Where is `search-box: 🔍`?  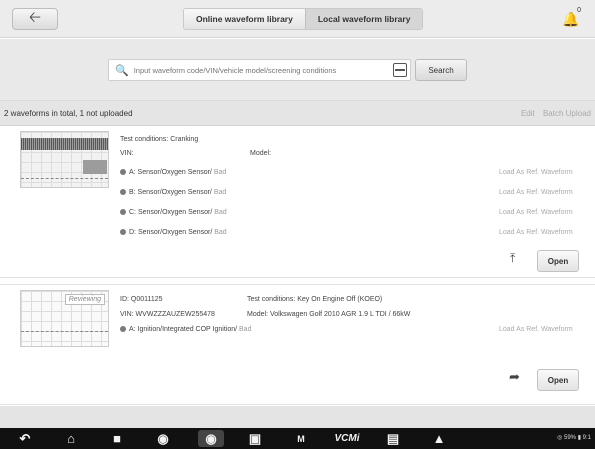
search-box: 🔍 is located at coordinates (259, 70).